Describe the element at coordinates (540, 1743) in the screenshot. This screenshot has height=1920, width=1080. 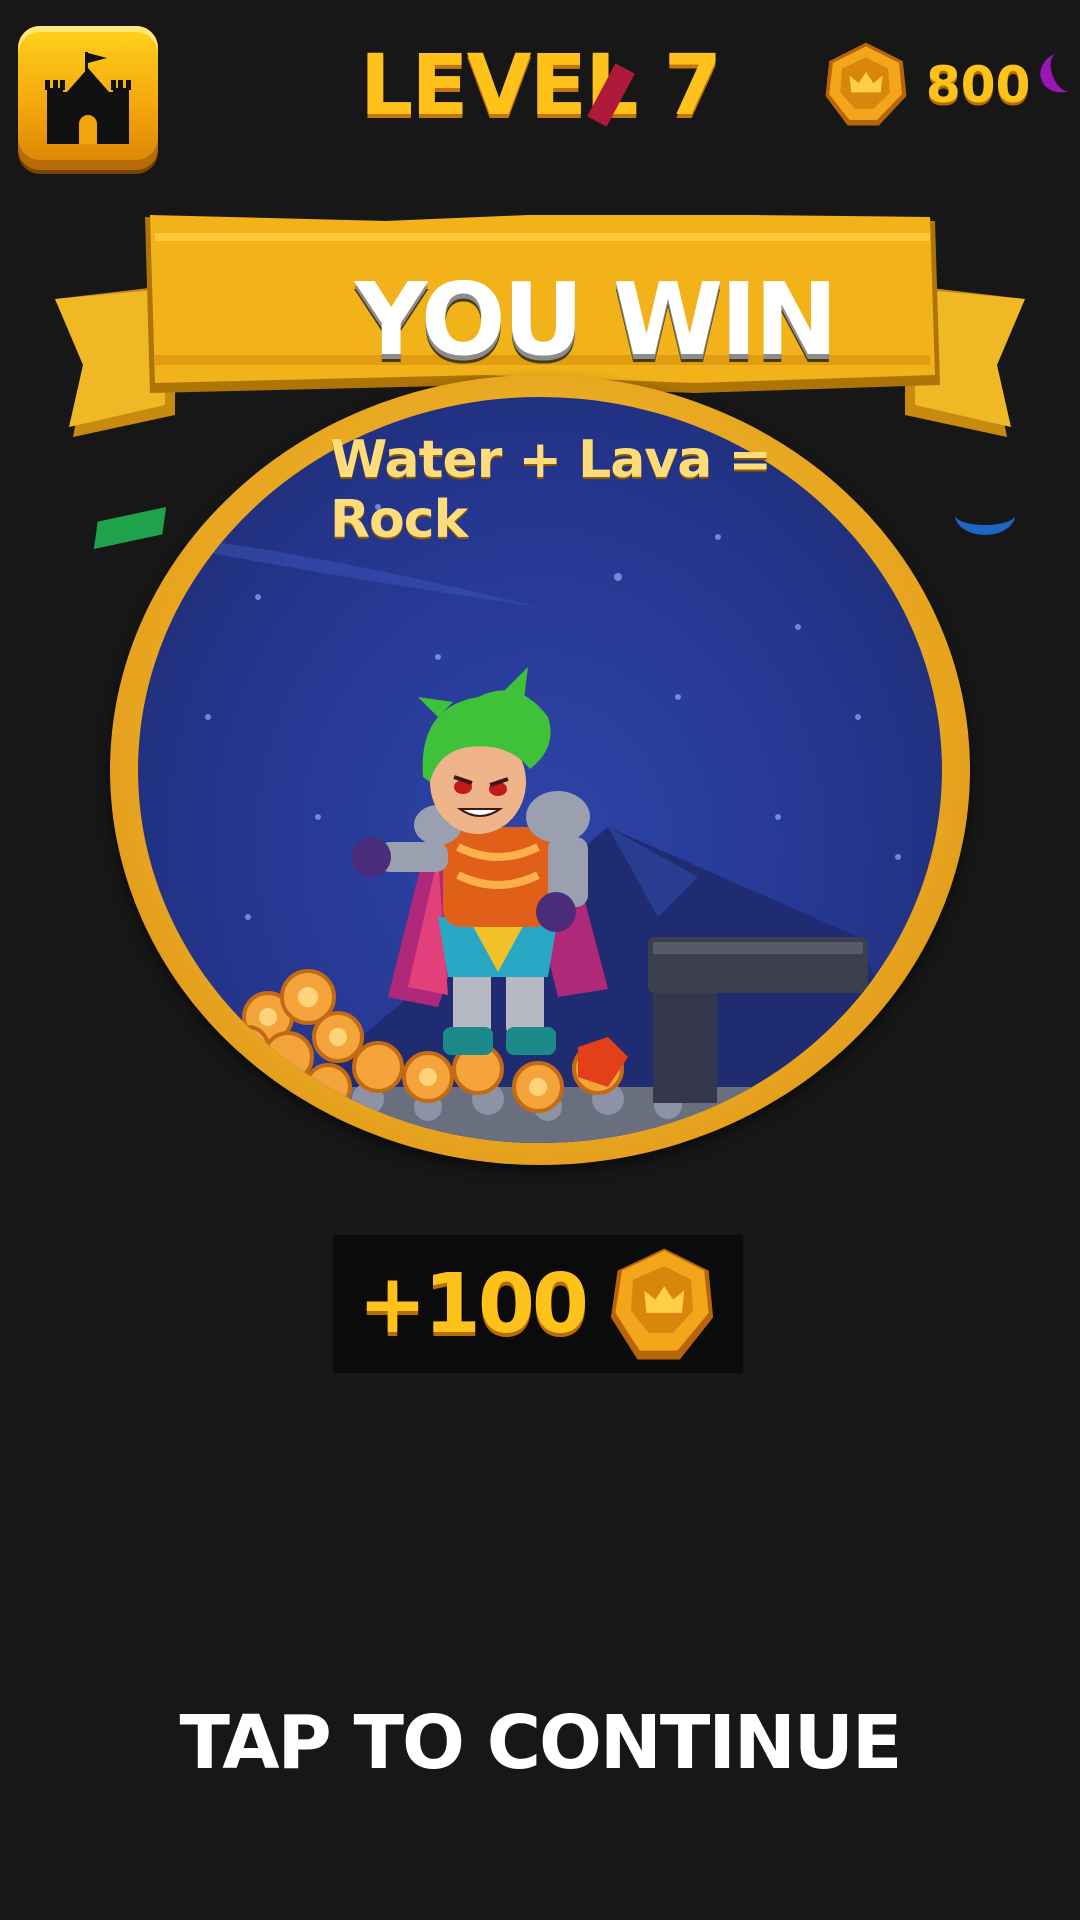
I see `tap-to-continue-button: TAP TO CONTINUE` at that location.